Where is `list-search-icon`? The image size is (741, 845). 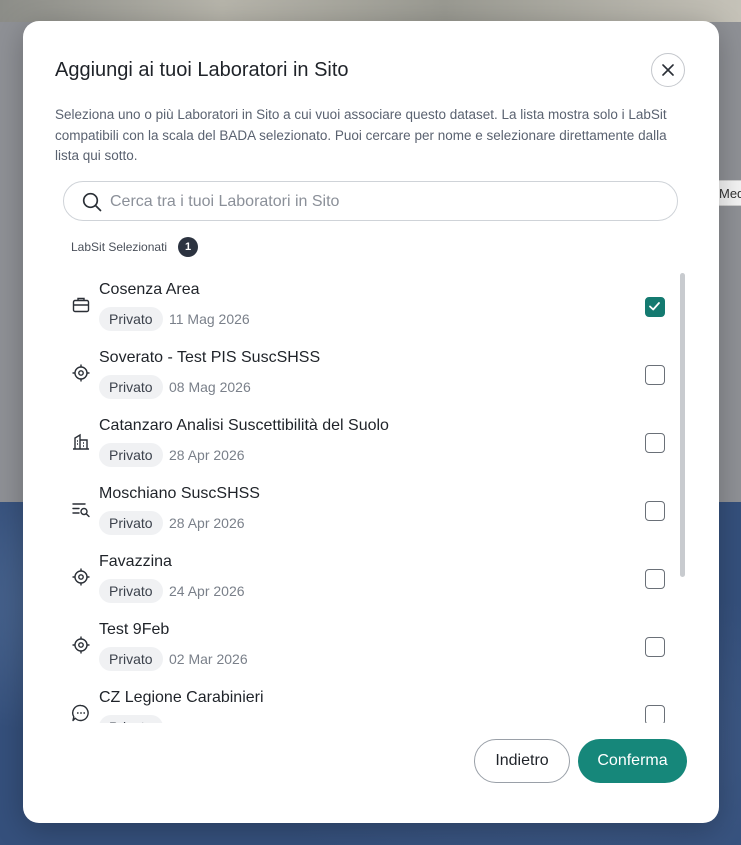
list-search-icon is located at coordinates (81, 510).